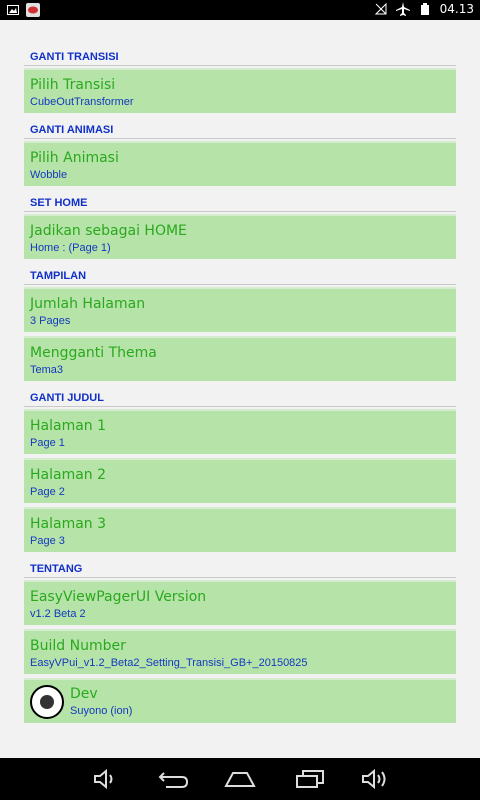 This screenshot has height=800, width=480. Describe the element at coordinates (240, 309) in the screenshot. I see `pref-jumlah-halaman: Jumlah Halaman 3 Pages` at that location.